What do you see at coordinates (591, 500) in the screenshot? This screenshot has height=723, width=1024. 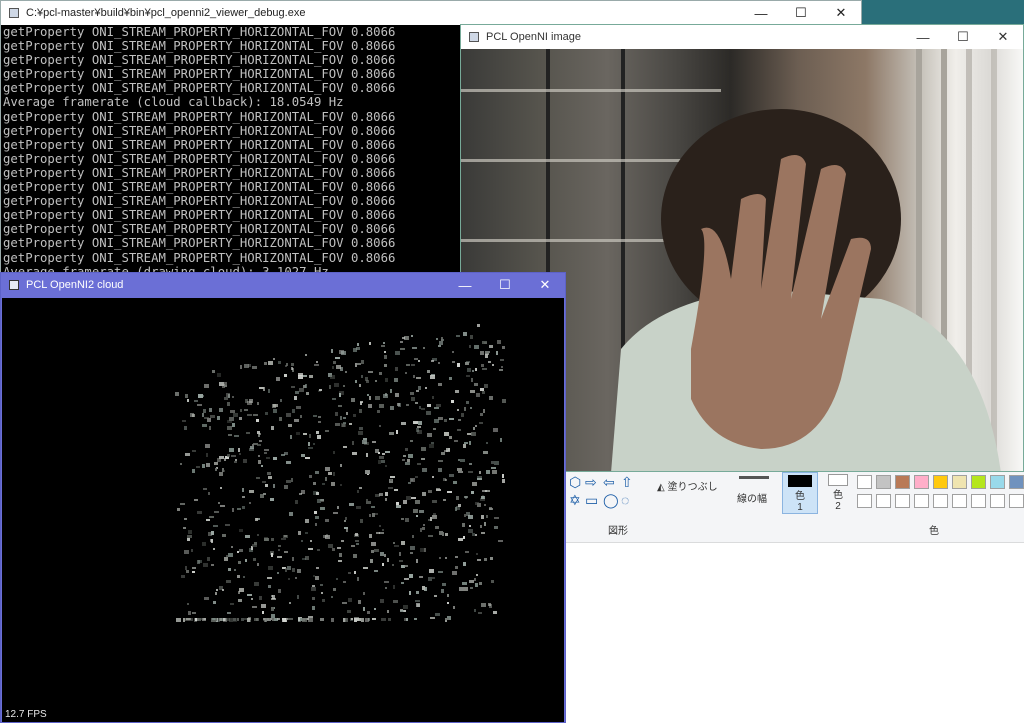 I see `callout-rect-shape-icon: ▭` at bounding box center [591, 500].